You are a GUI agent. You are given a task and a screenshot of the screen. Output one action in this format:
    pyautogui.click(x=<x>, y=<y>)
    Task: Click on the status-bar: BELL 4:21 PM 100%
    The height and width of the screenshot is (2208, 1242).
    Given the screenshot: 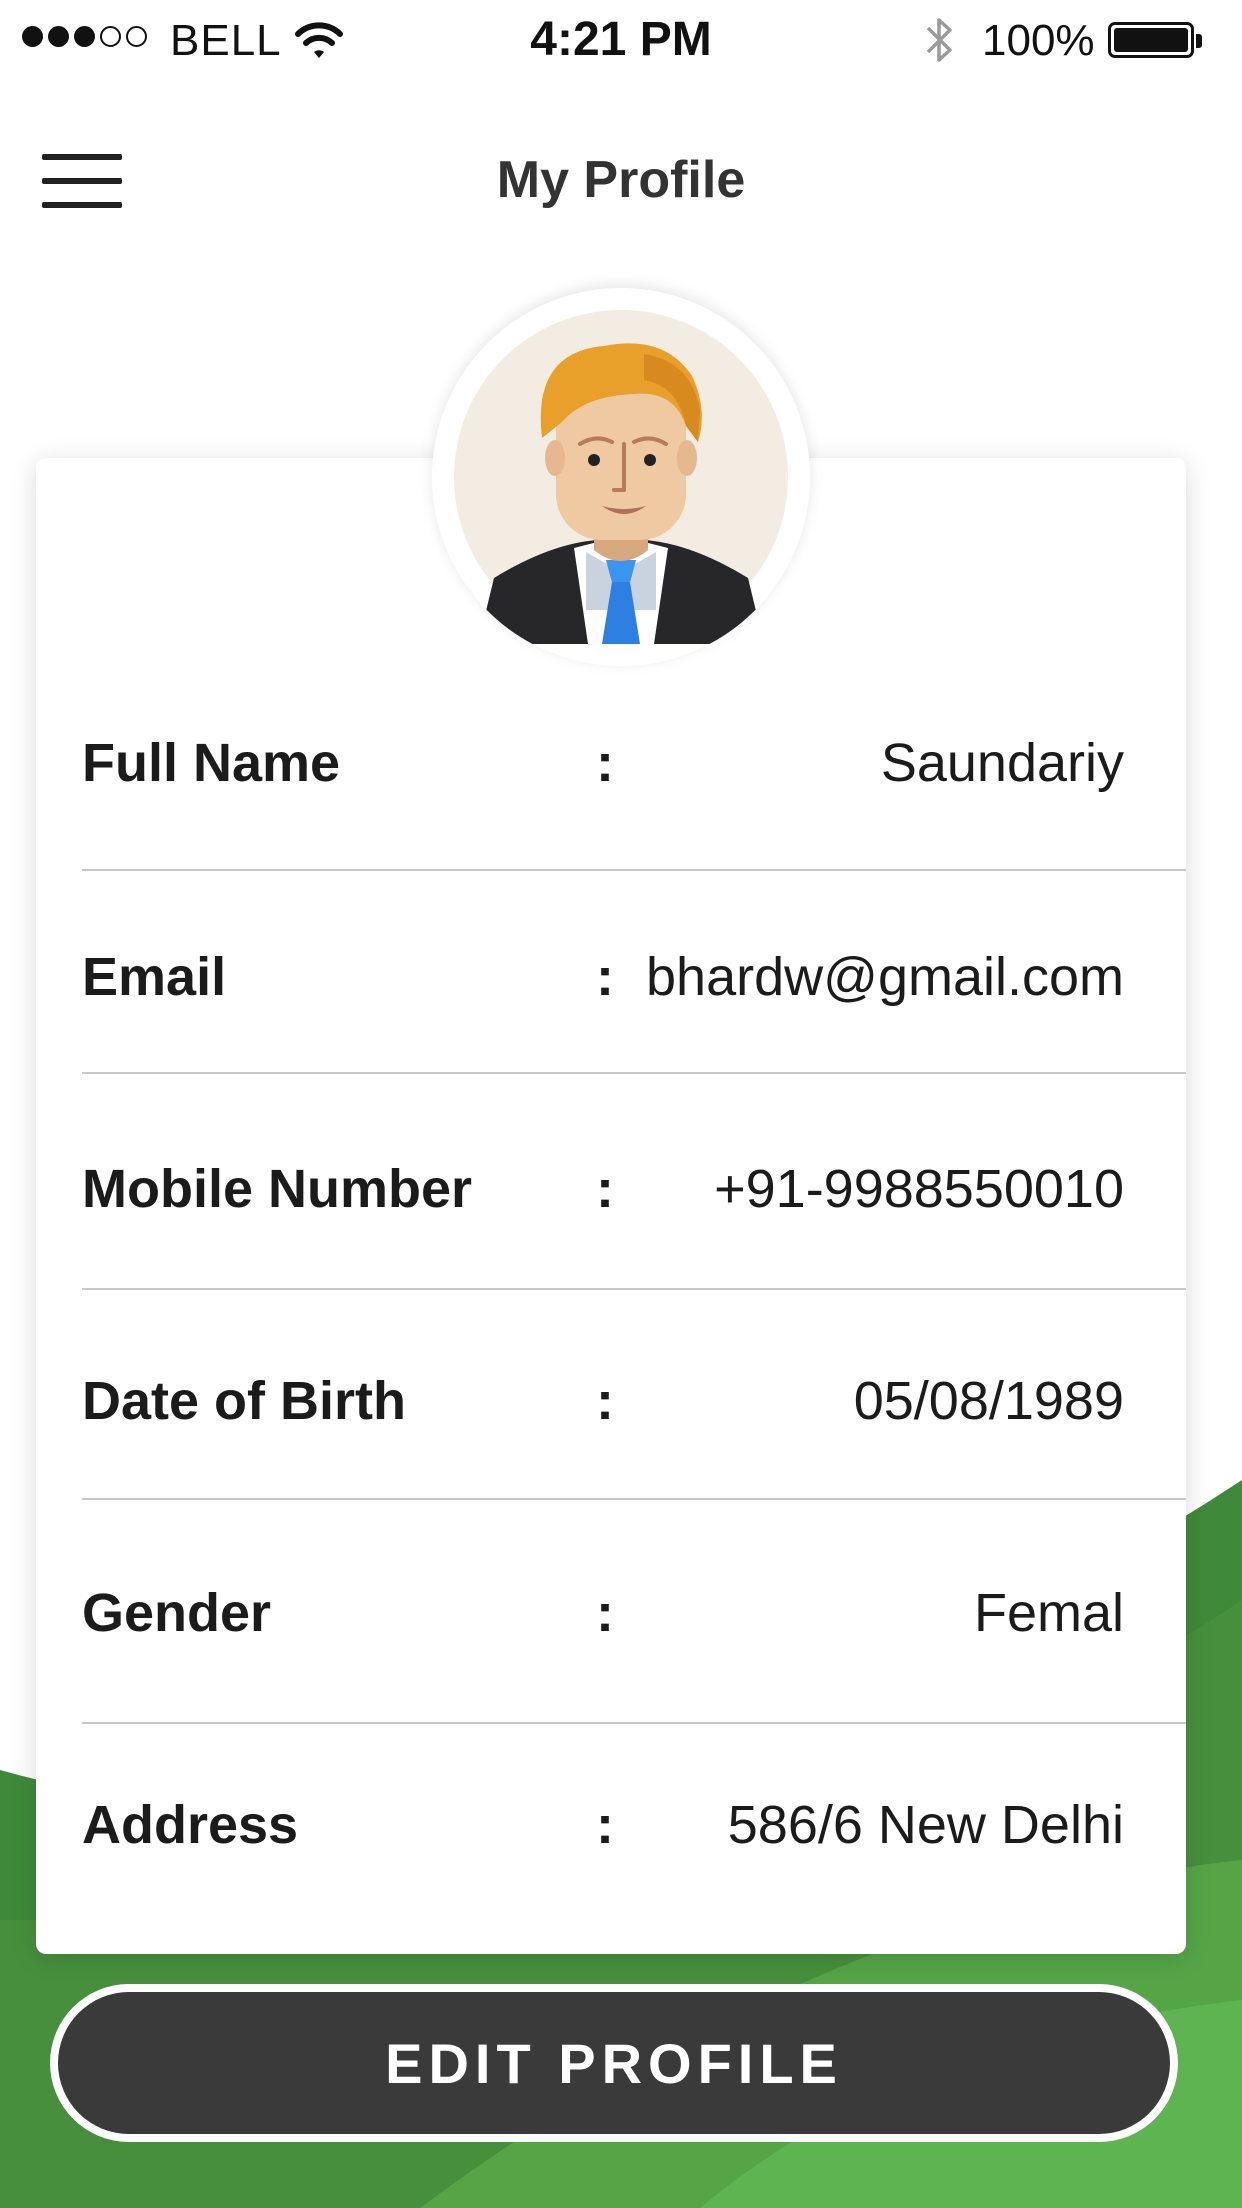 What is the action you would take?
    pyautogui.click(x=621, y=40)
    